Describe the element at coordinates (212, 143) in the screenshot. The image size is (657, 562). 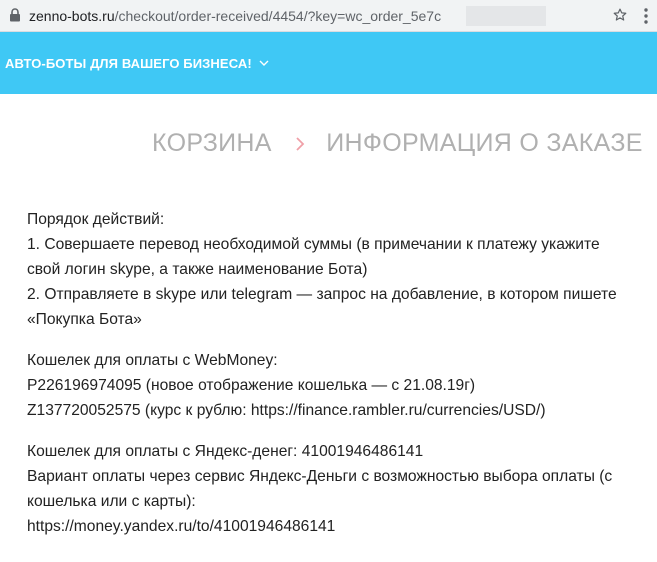
I see `breadcrumb-item-cart: КОРЗИНА` at that location.